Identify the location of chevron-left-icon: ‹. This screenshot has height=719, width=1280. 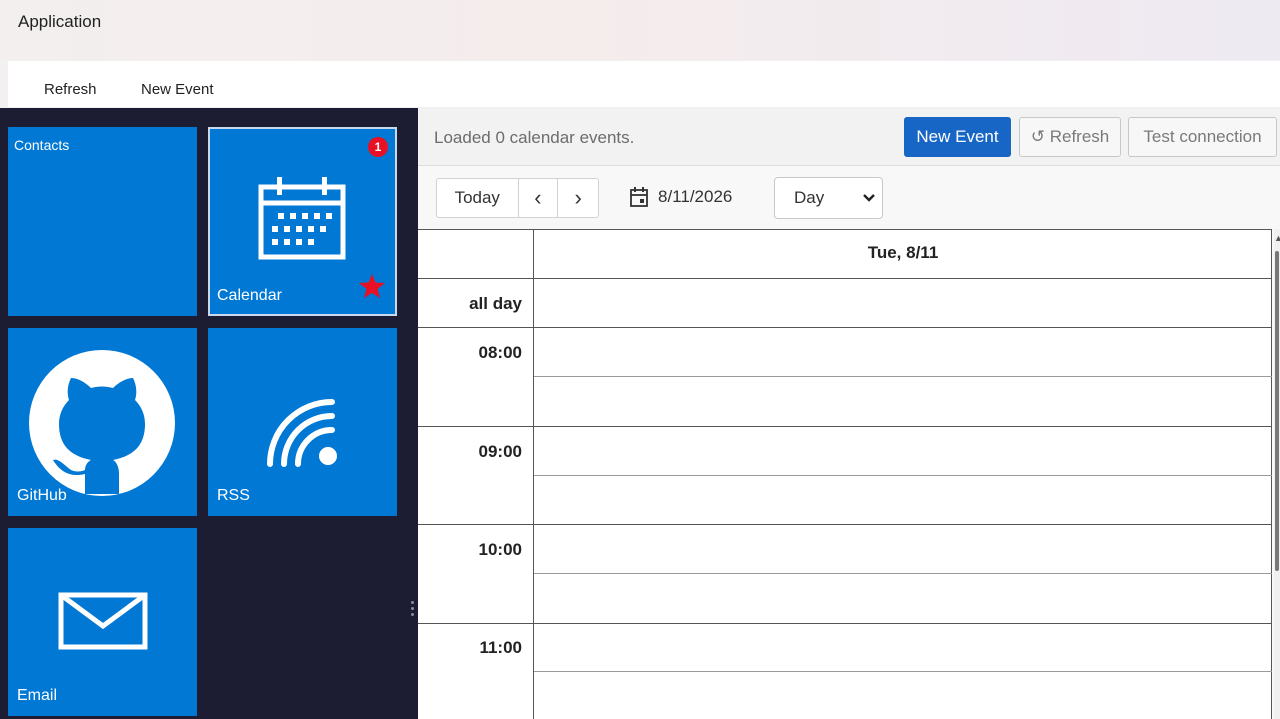
(538, 197).